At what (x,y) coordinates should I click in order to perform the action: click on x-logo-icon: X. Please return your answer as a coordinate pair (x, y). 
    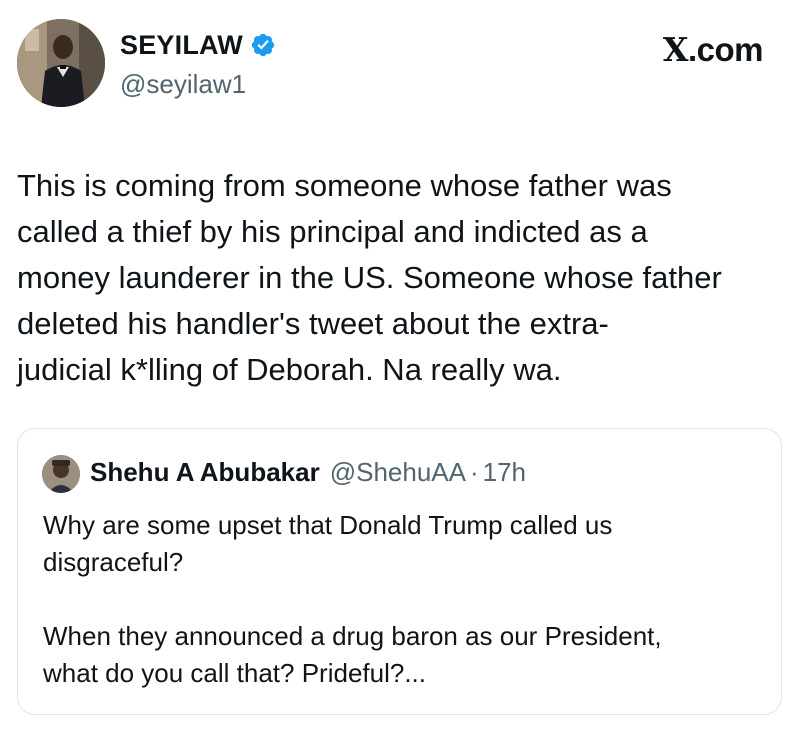
    Looking at the image, I should click on (675, 49).